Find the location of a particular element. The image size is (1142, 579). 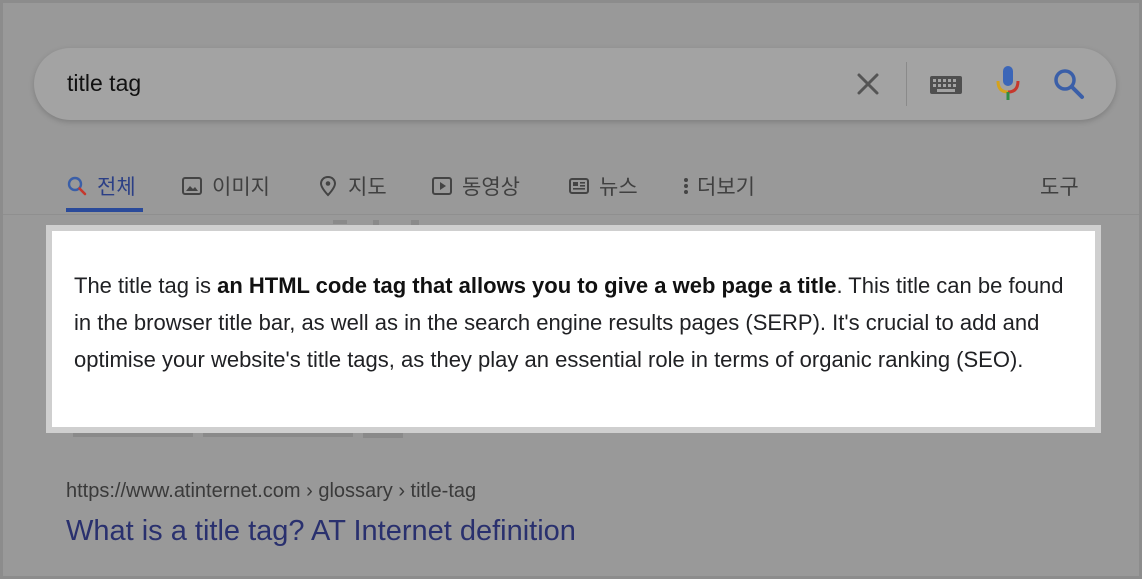

tab-label: 전체 is located at coordinates (116, 187).